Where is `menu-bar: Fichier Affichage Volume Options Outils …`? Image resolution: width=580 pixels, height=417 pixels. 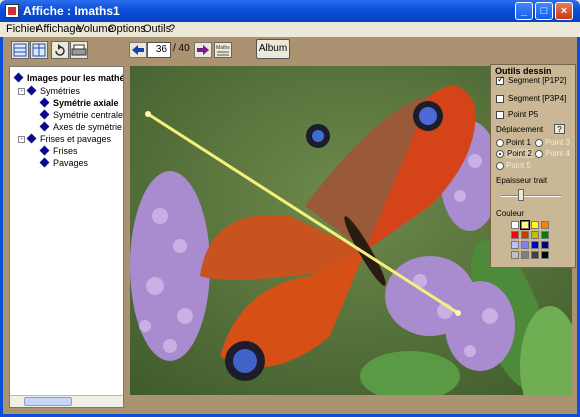 menu-bar: Fichier Affichage Volume Options Outils … is located at coordinates (290, 29).